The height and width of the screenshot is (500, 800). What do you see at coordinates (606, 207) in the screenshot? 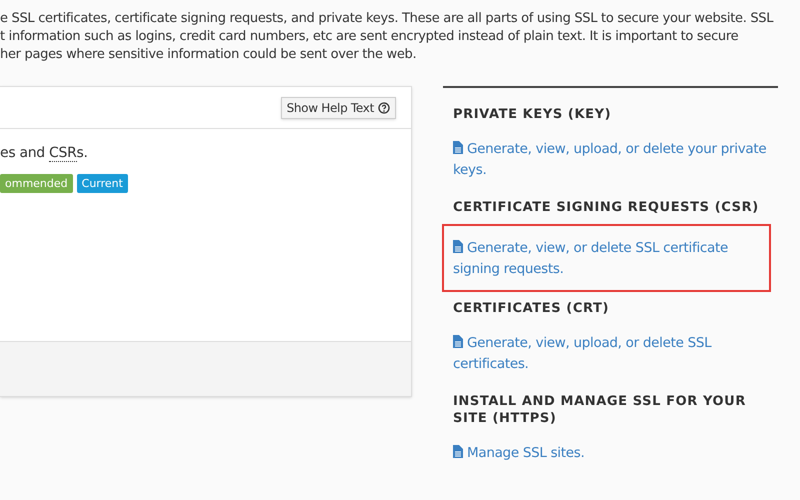
I see `section-heading: CERTIFICATE SIGNING REQUESTS (CSR)` at bounding box center [606, 207].